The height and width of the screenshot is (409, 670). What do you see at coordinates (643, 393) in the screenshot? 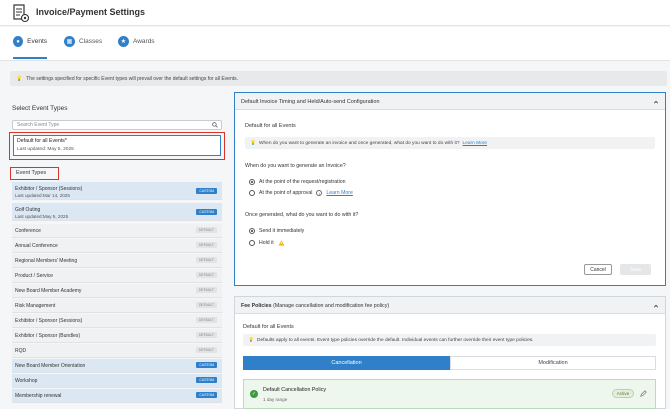
I see `pencil-icon` at bounding box center [643, 393].